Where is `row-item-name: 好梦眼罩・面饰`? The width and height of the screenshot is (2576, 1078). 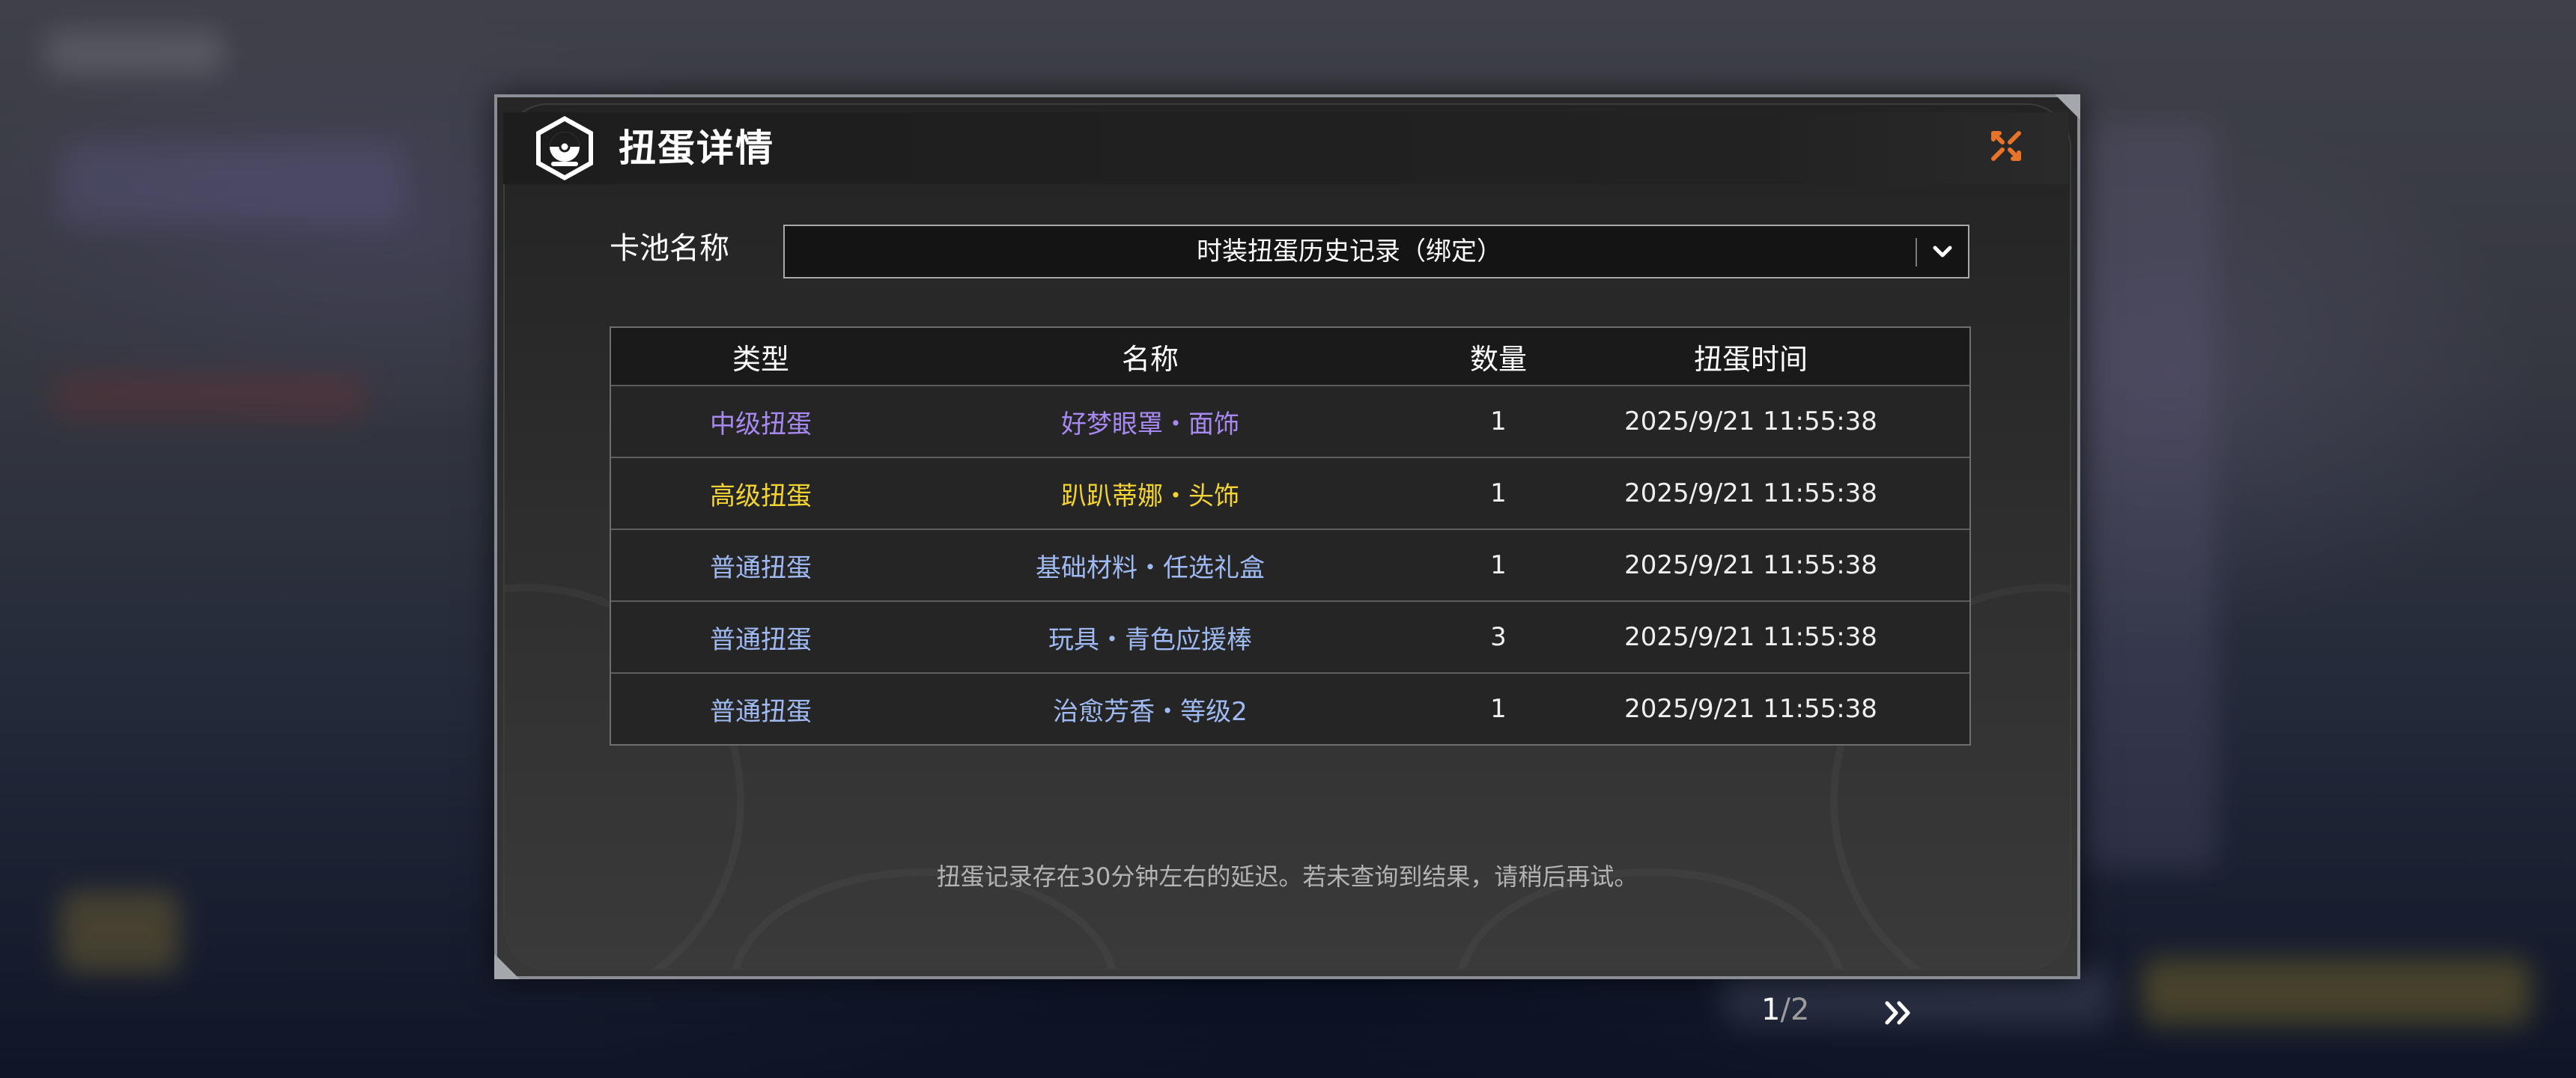
row-item-name: 好梦眼罩・面饰 is located at coordinates (1150, 424).